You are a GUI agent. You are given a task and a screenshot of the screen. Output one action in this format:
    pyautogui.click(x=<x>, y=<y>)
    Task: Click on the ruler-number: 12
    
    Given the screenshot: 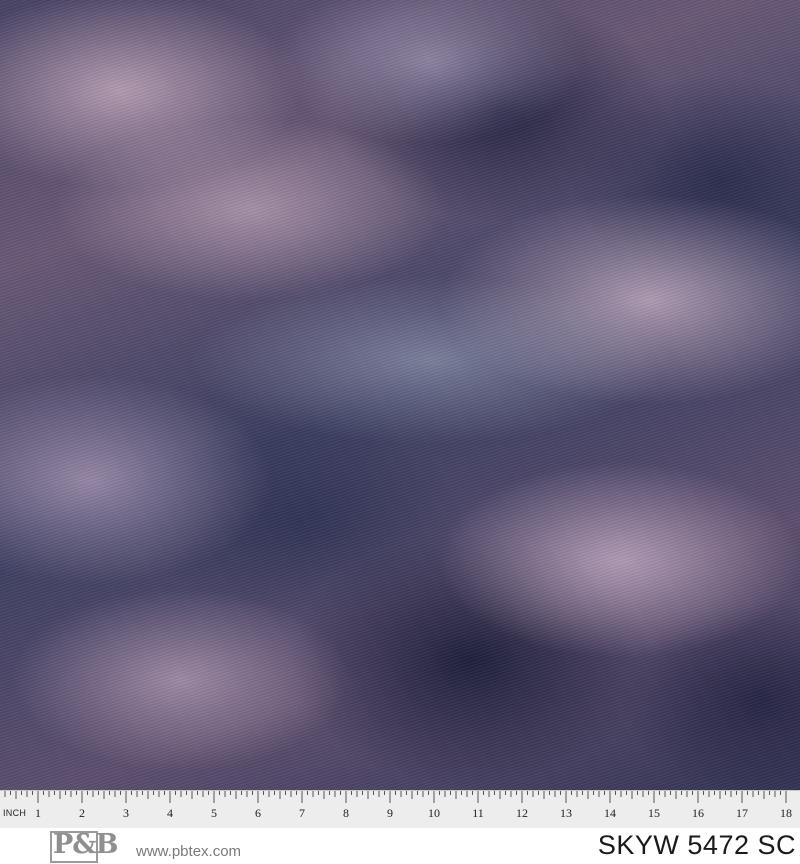 What is the action you would take?
    pyautogui.click(x=522, y=813)
    